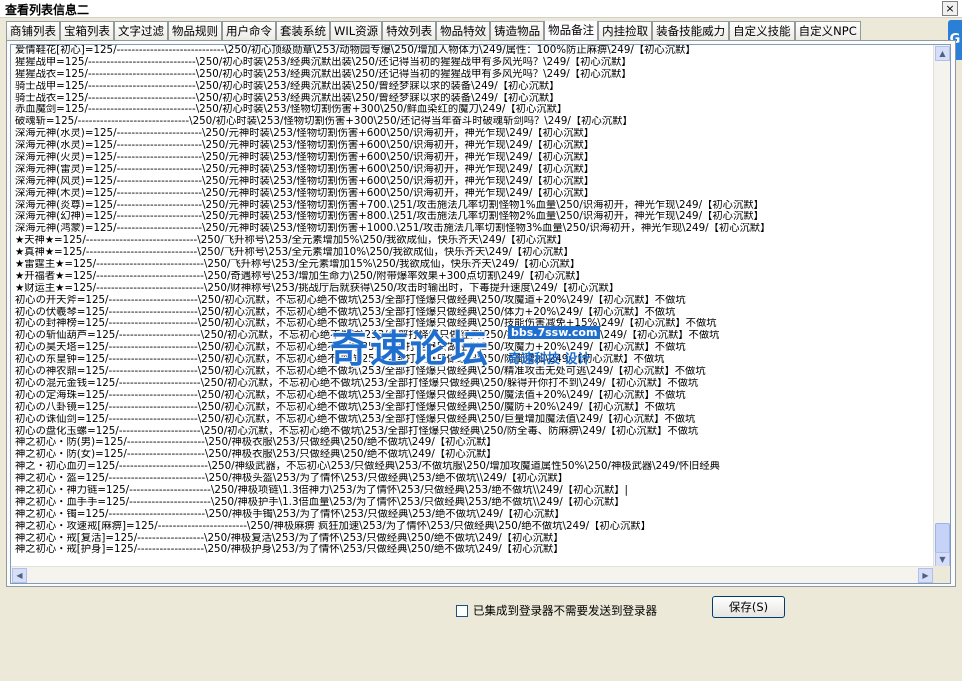  Describe the element at coordinates (941, 306) in the screenshot. I see `vertical-scrollbar: ▲ ▼` at that location.